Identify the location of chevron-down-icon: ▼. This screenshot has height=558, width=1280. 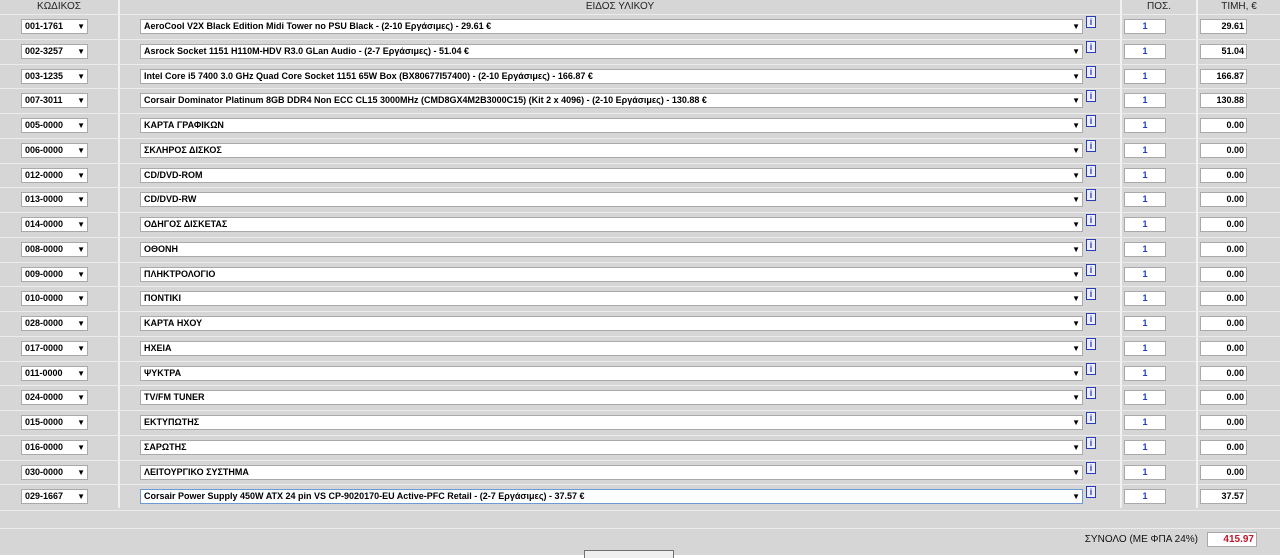
(1076, 422).